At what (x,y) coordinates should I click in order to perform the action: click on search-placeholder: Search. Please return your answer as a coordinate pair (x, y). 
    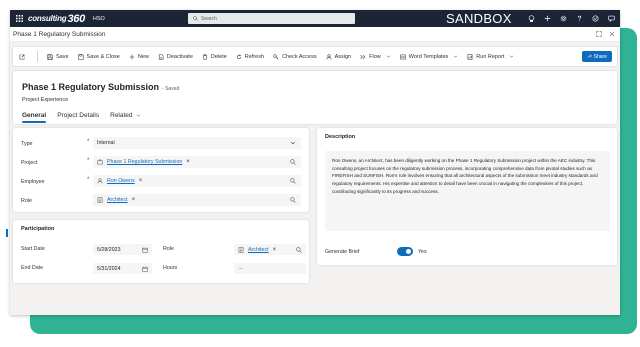
    Looking at the image, I should click on (209, 18).